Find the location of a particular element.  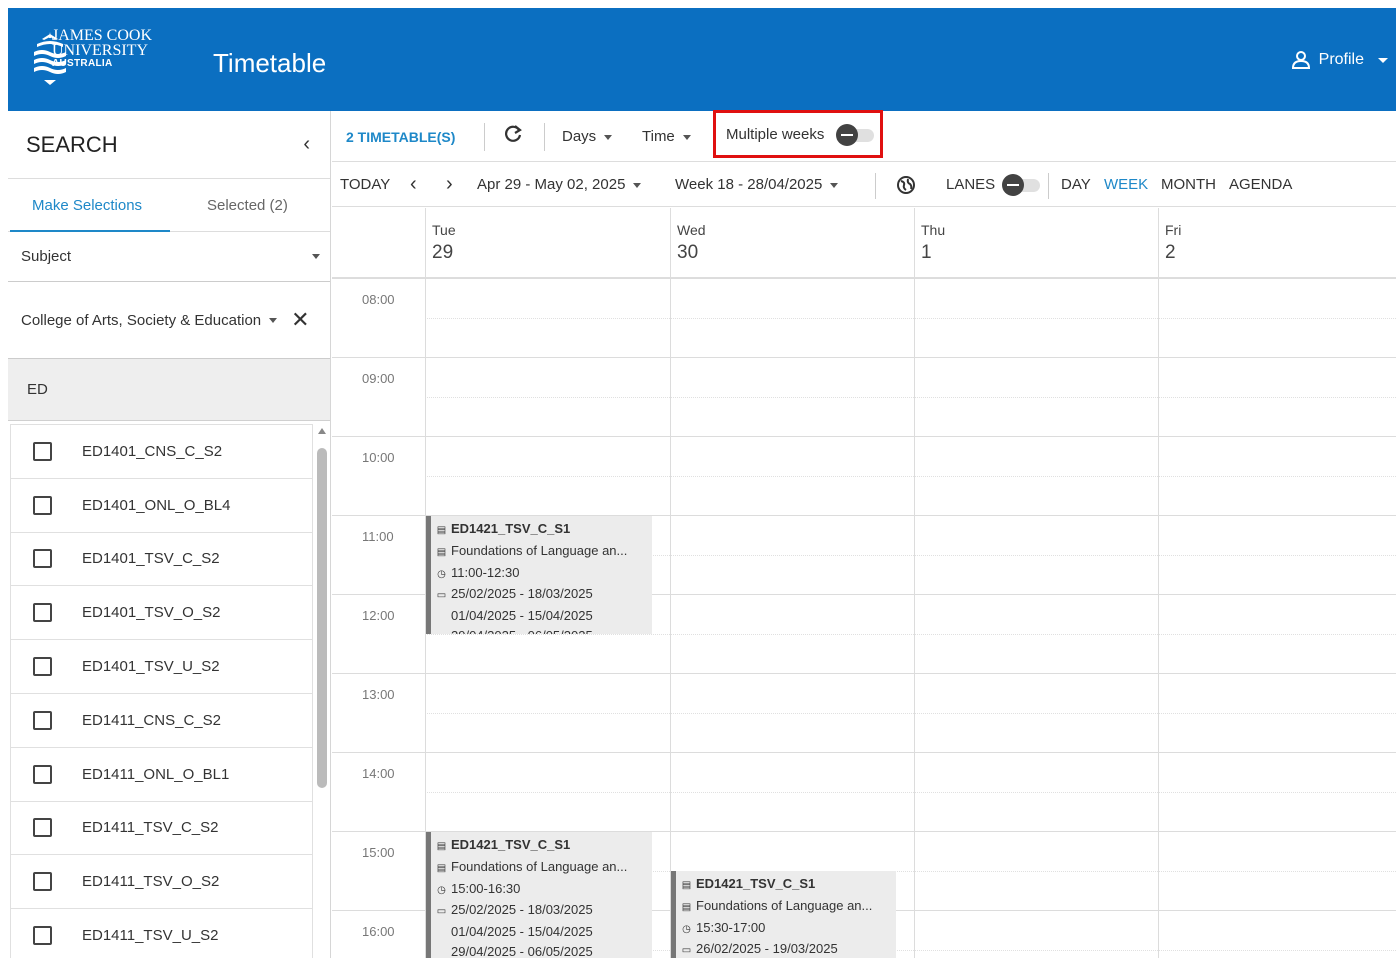

subject-select: Subject is located at coordinates (169, 257).